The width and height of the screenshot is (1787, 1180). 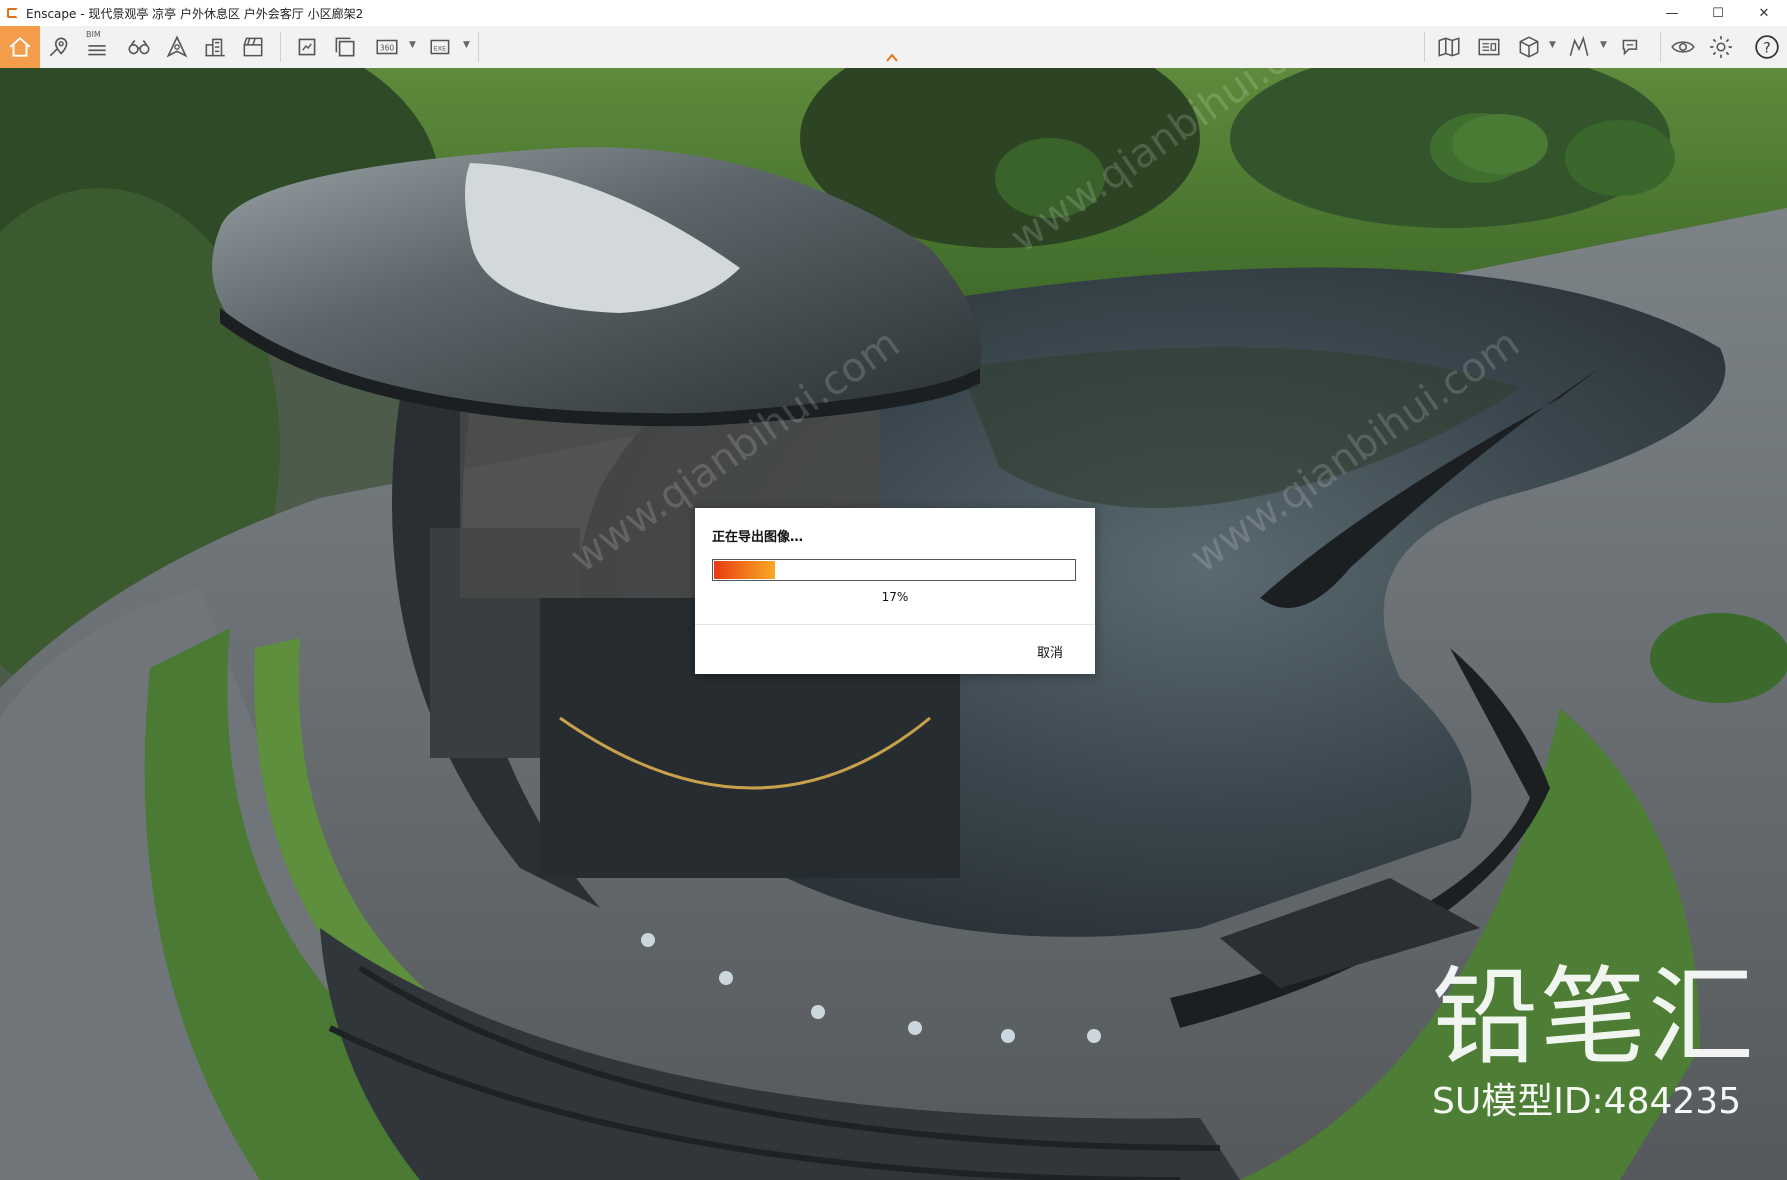 I want to click on export-progress-dialog: 正在导出图像… 17% 取消, so click(x=895, y=591).